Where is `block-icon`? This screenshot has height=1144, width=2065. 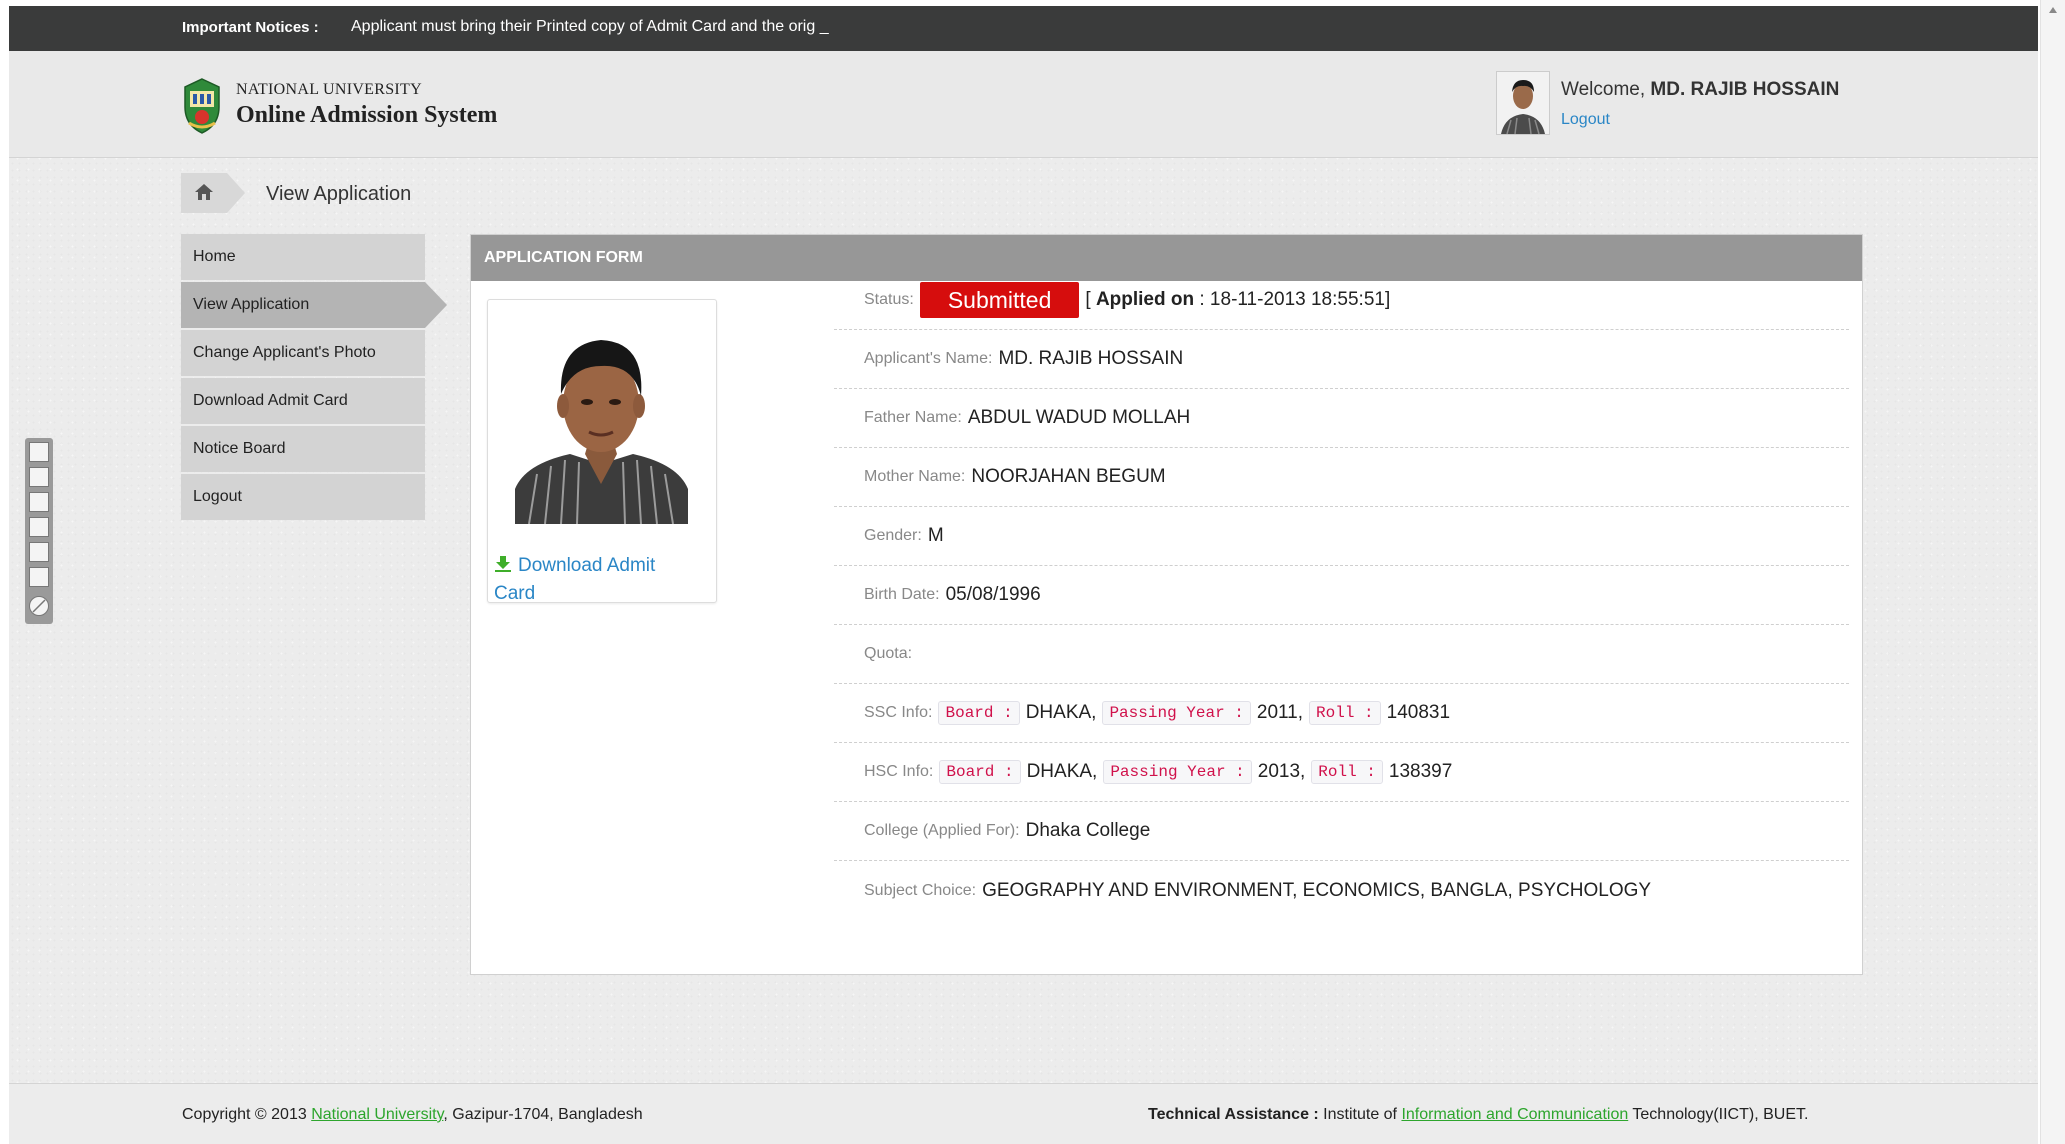
block-icon is located at coordinates (39, 606).